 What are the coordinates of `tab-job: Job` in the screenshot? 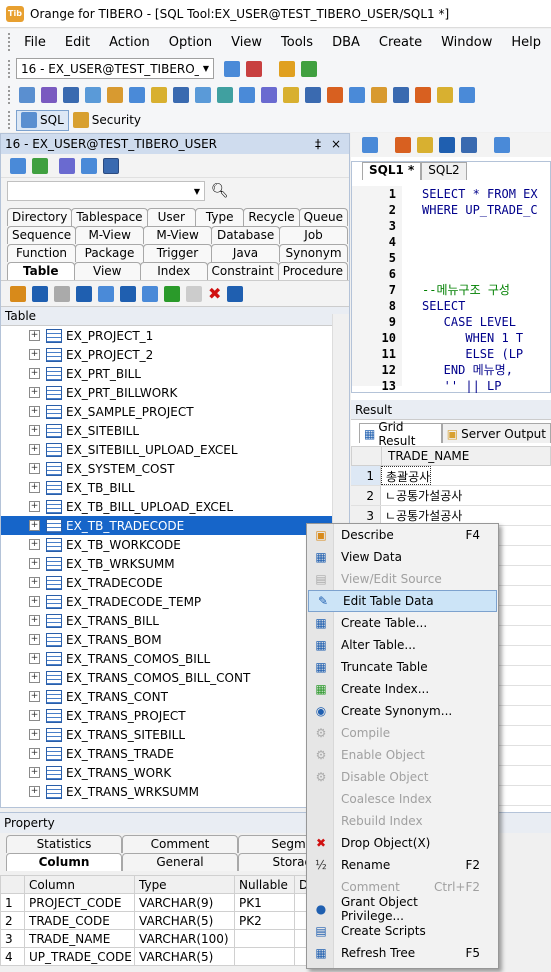 It's located at (314, 235).